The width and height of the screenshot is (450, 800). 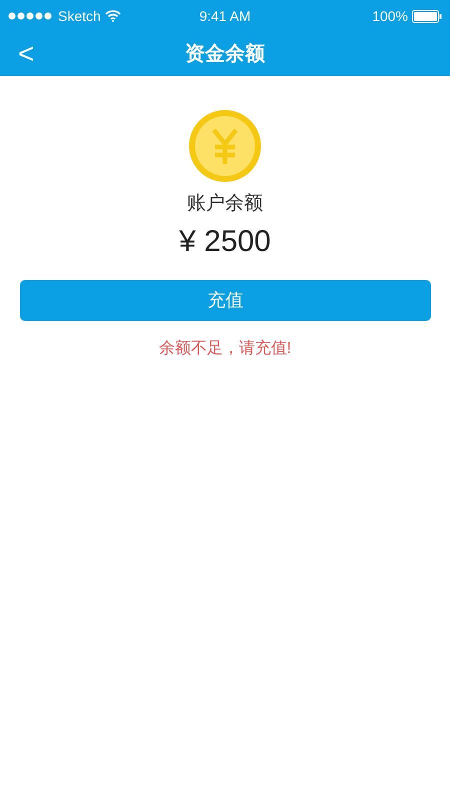 What do you see at coordinates (79, 16) in the screenshot?
I see `carrier-name: Sketch` at bounding box center [79, 16].